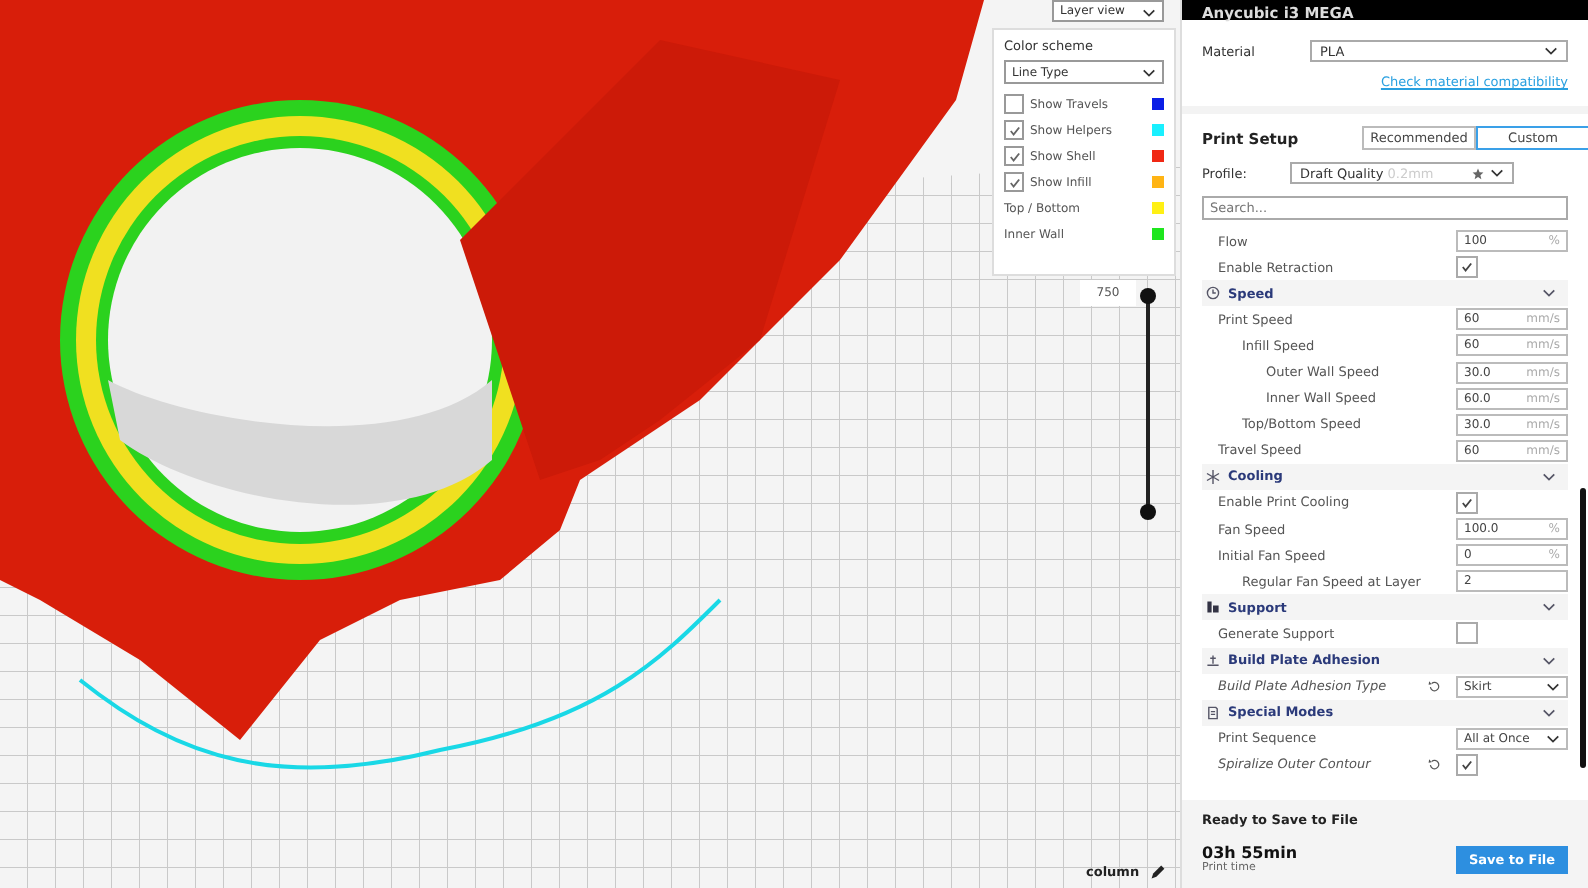 The width and height of the screenshot is (1588, 888). Describe the element at coordinates (1213, 607) in the screenshot. I see `support-icon` at that location.